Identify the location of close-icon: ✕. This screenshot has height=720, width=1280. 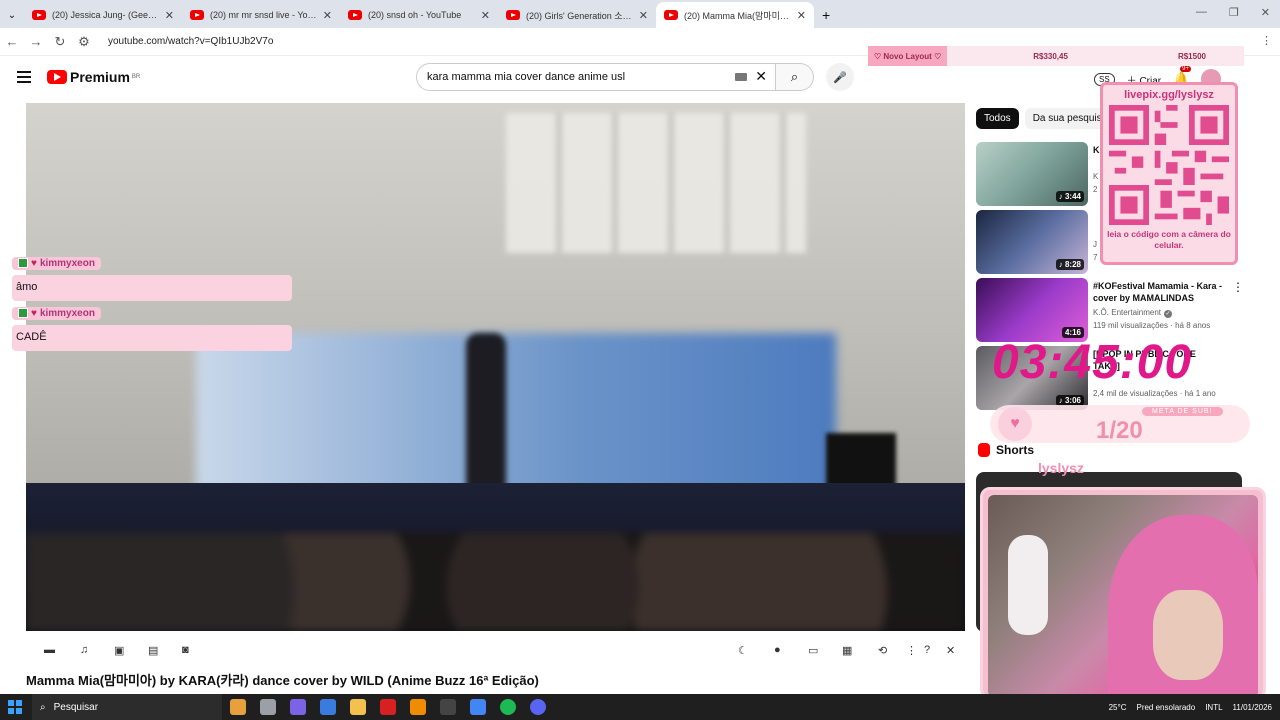
(950, 650).